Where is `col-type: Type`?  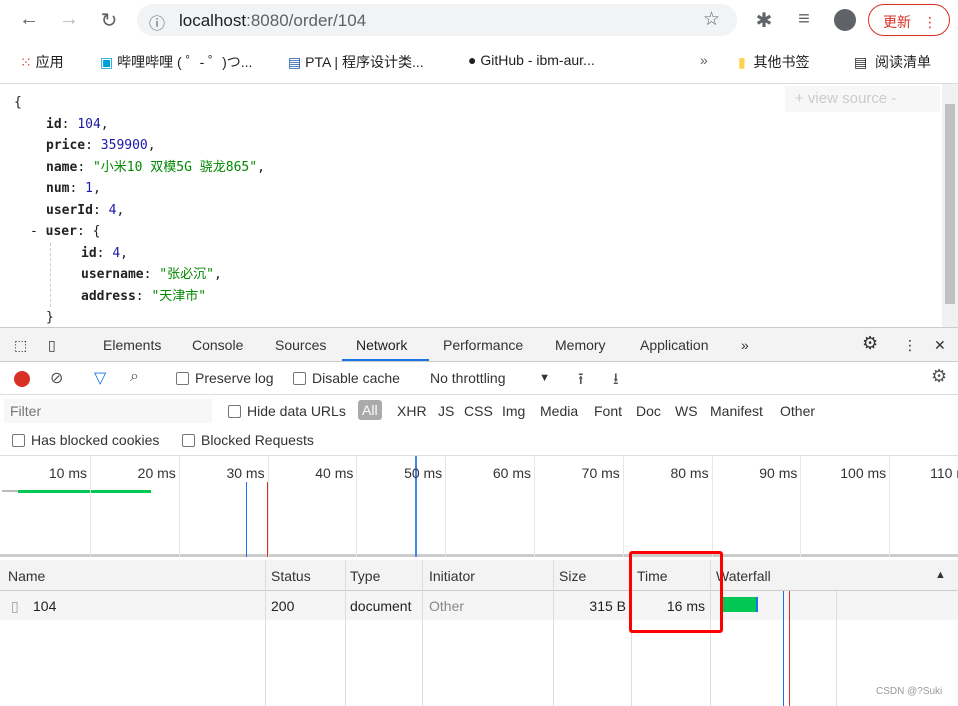
col-type: Type is located at coordinates (365, 576).